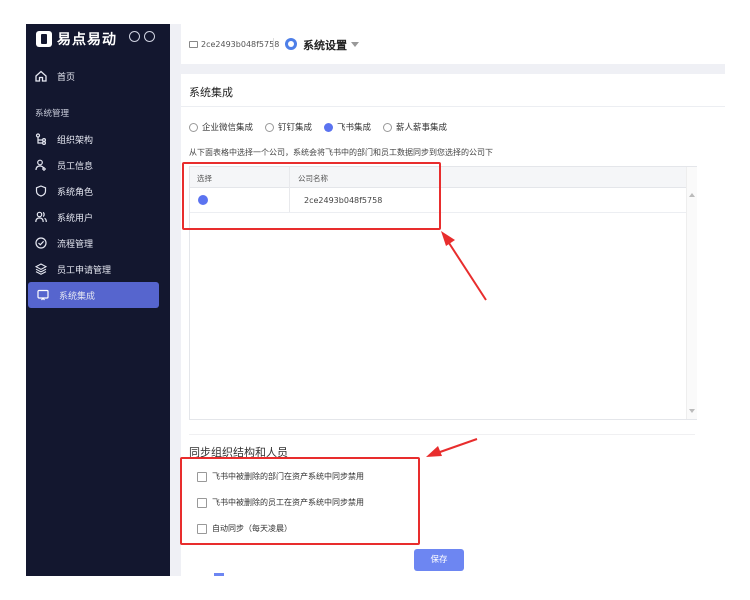 This screenshot has height=600, width=750. Describe the element at coordinates (325, 45) in the screenshot. I see `header-title: 系统设置` at that location.